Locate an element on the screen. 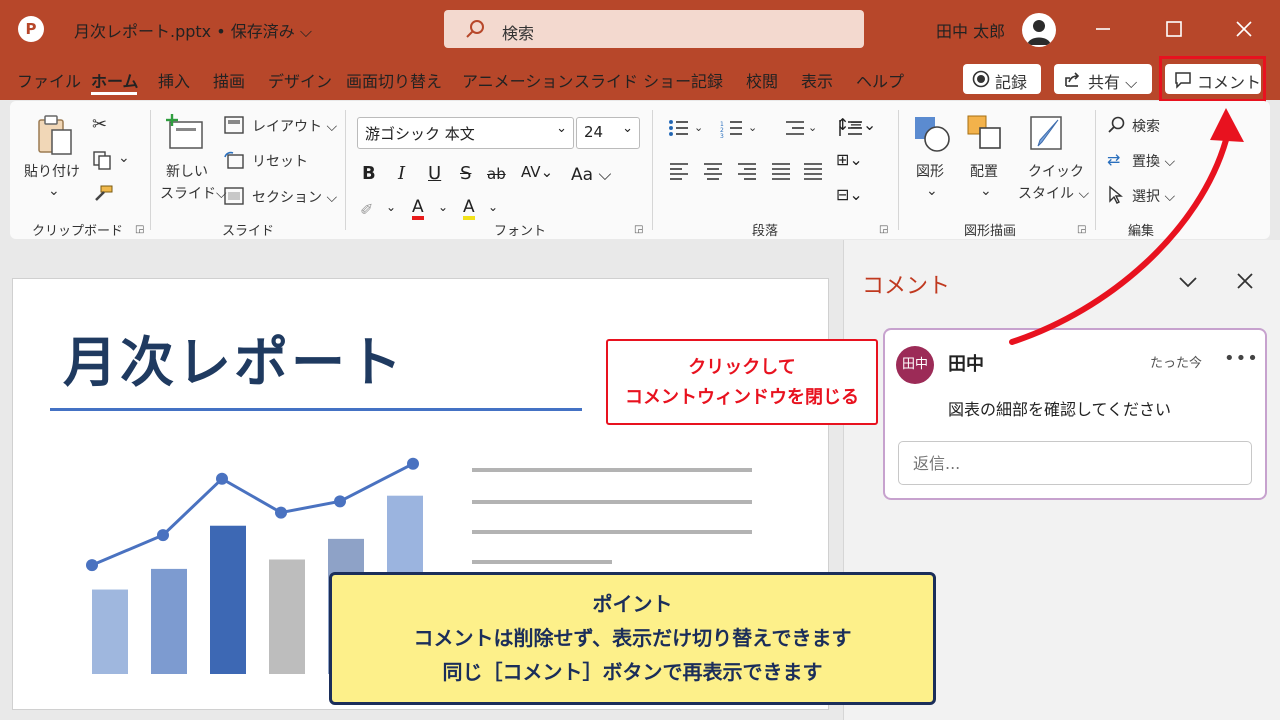  user-avatar is located at coordinates (1039, 30).